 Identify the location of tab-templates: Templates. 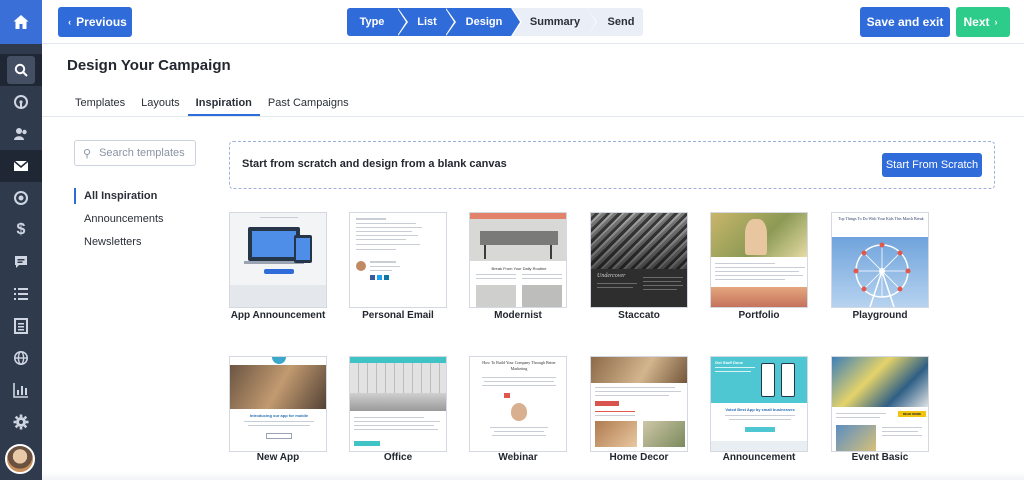
(100, 105).